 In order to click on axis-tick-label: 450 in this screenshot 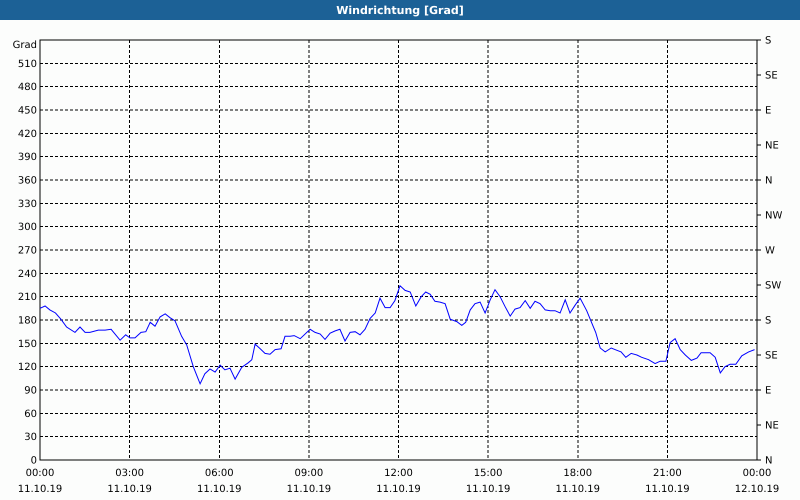, I will do `click(27, 111)`.